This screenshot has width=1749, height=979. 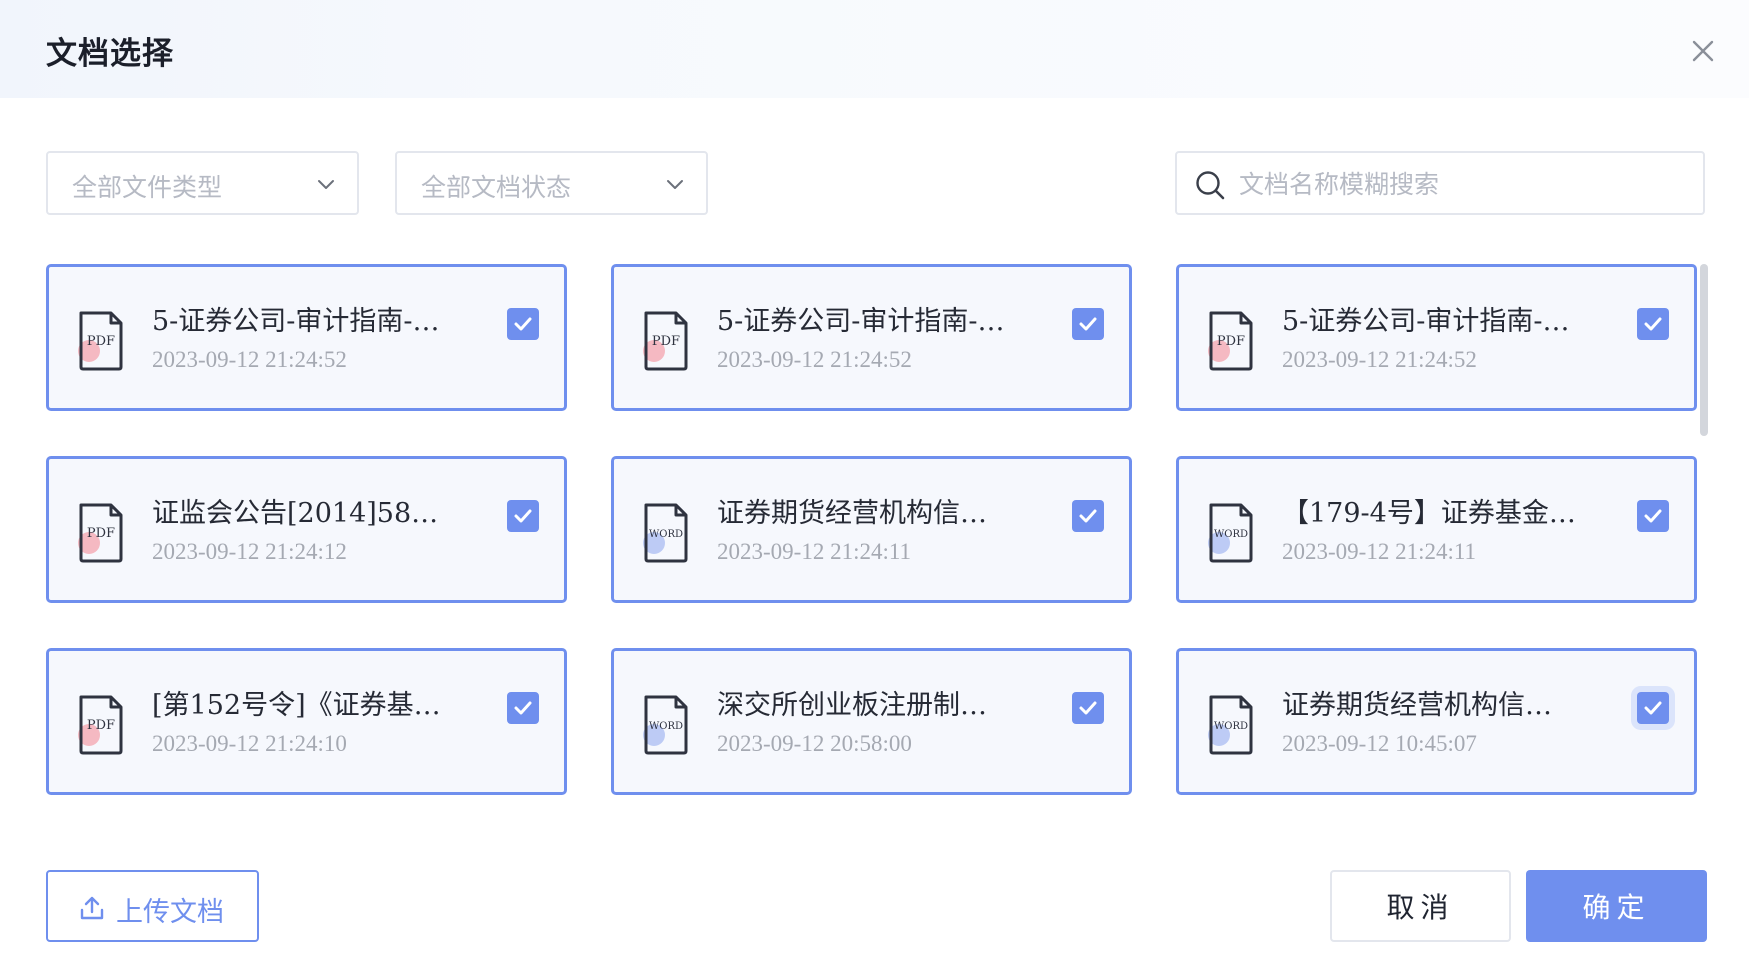 What do you see at coordinates (170, 912) in the screenshot?
I see `upload-label: 上传文档` at bounding box center [170, 912].